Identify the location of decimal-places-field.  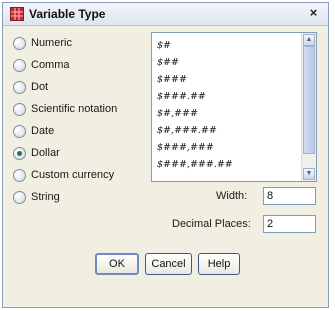
(289, 224).